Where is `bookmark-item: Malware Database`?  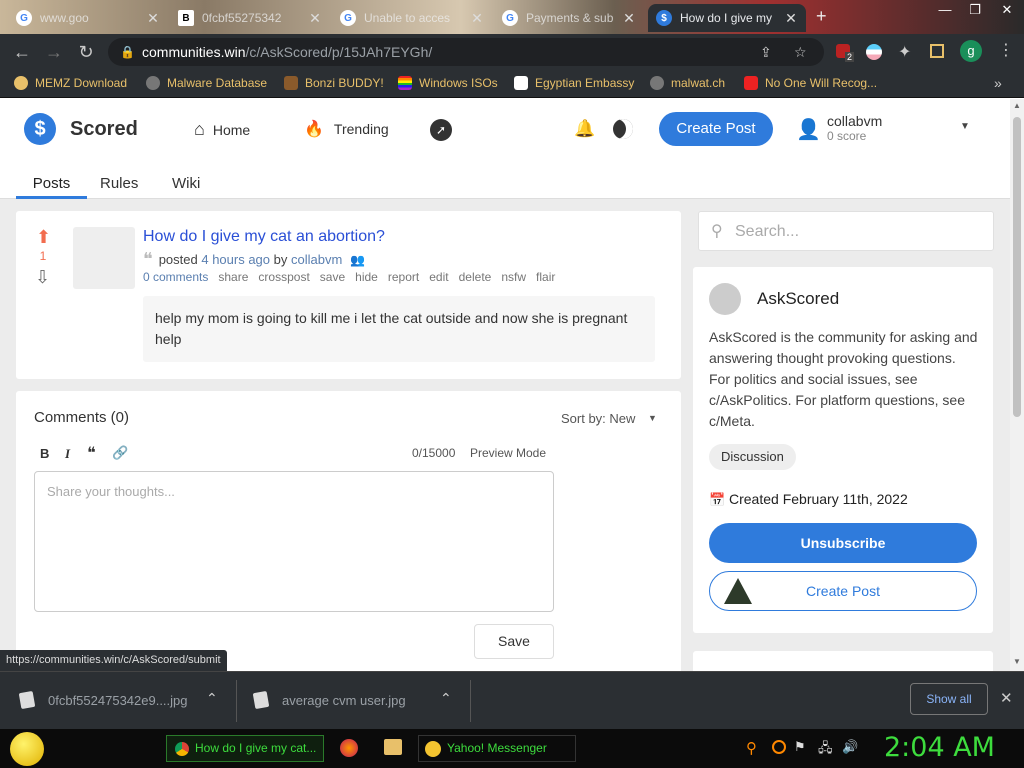 bookmark-item: Malware Database is located at coordinates (206, 83).